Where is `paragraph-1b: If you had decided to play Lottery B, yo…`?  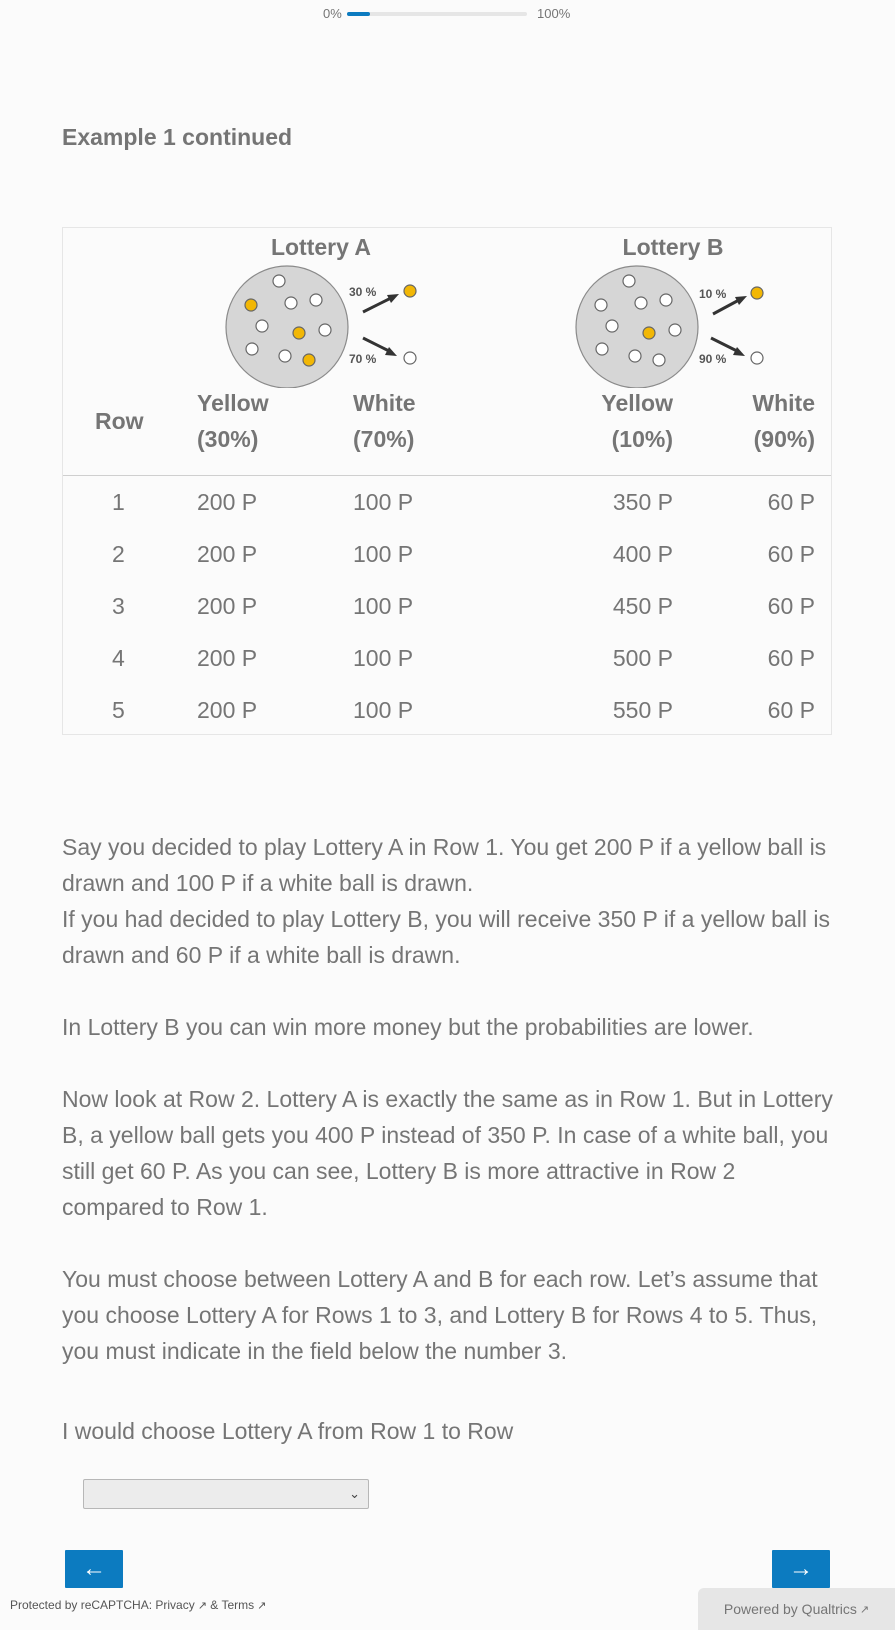
paragraph-1b: If you had decided to play Lottery B, yo… is located at coordinates (446, 937).